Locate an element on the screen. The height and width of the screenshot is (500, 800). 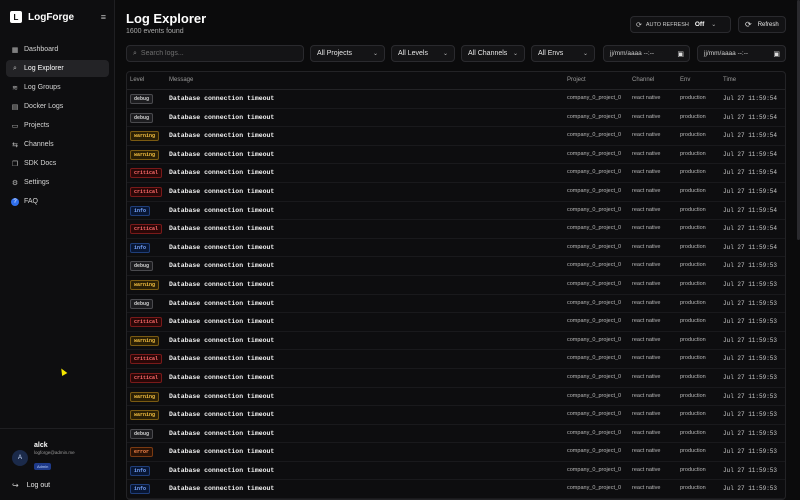
channels-select: All Channels ⌄ is located at coordinates (493, 53).